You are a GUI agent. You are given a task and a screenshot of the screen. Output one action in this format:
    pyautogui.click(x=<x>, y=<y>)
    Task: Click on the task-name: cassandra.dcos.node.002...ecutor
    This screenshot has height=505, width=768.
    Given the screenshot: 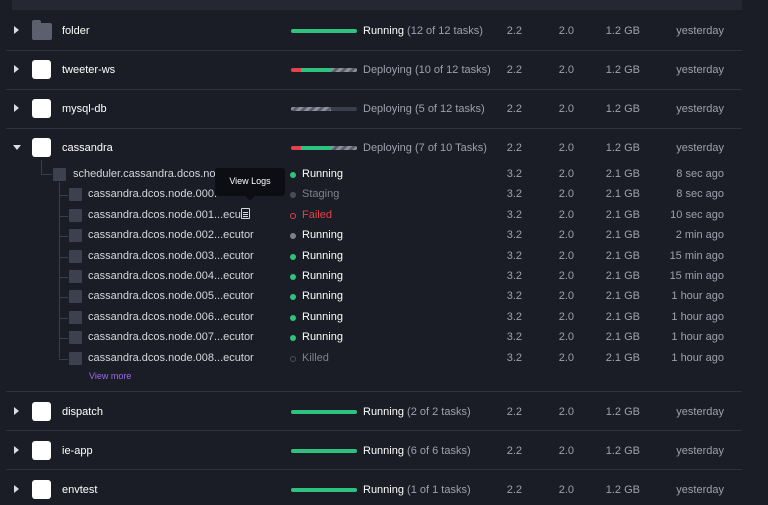 What is the action you would take?
    pyautogui.click(x=171, y=235)
    